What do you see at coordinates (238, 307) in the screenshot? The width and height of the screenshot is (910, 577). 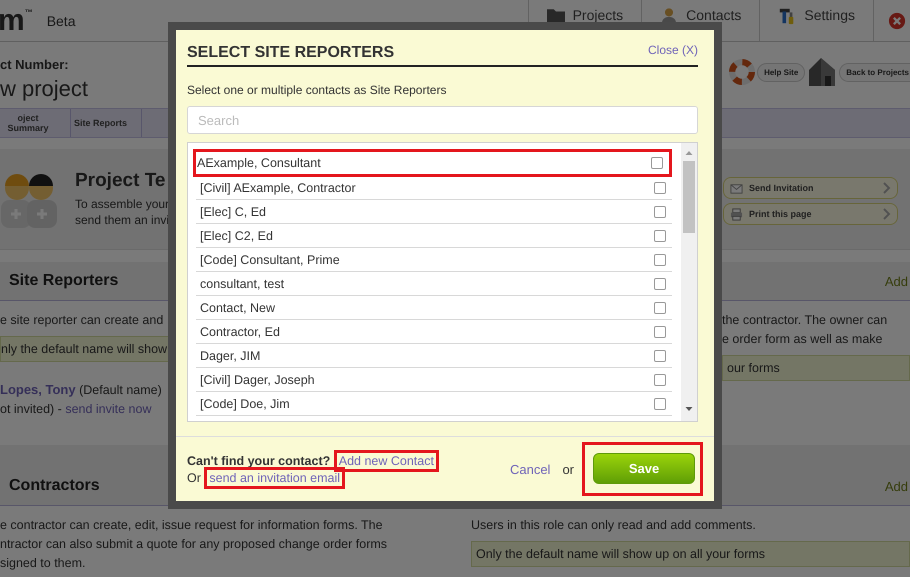 I see `contact-name: Contact, New` at bounding box center [238, 307].